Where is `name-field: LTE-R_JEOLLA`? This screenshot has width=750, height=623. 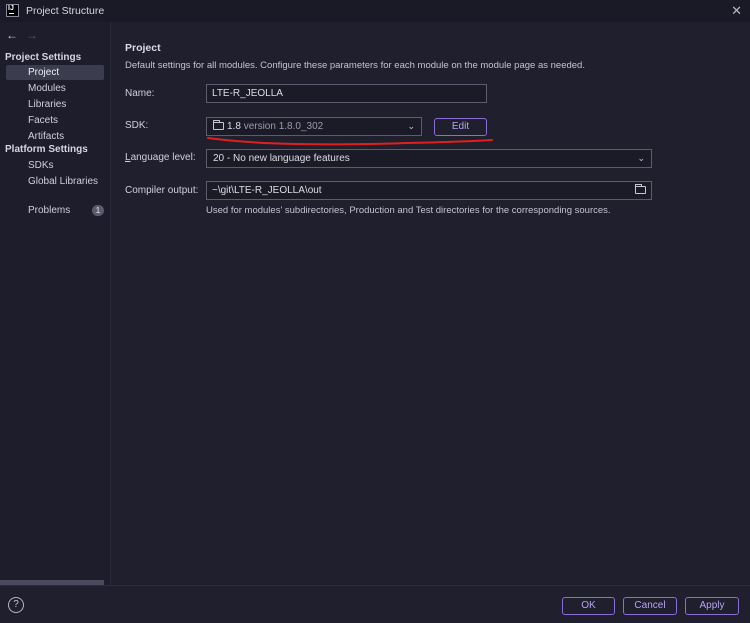 name-field: LTE-R_JEOLLA is located at coordinates (346, 93).